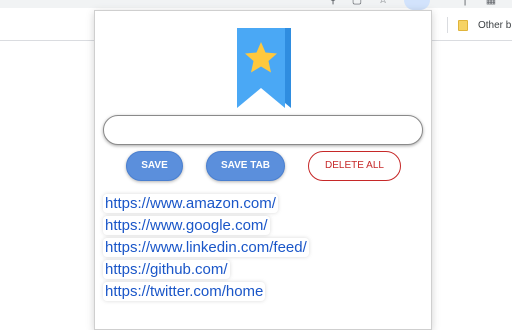 Image resolution: width=512 pixels, height=330 pixels. I want to click on list-item: https://www.google.com/, so click(263, 227).